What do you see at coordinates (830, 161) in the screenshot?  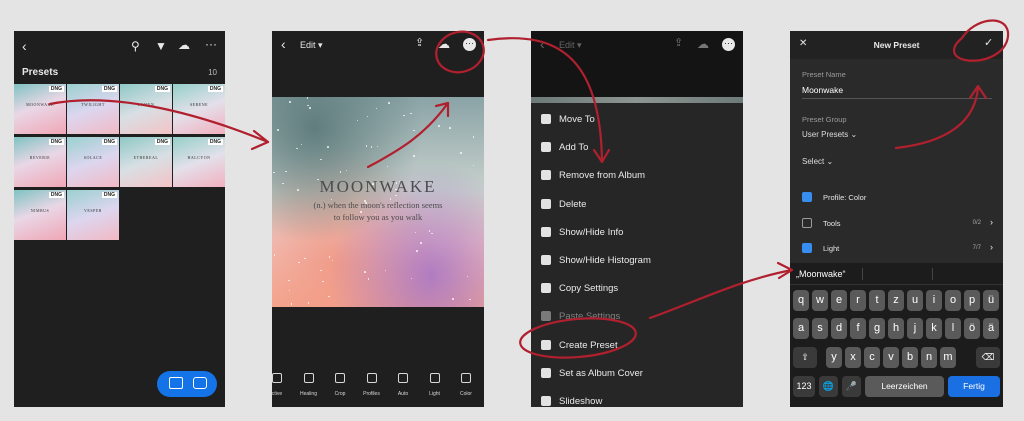 I see `chevron-down-icon: ⌄` at bounding box center [830, 161].